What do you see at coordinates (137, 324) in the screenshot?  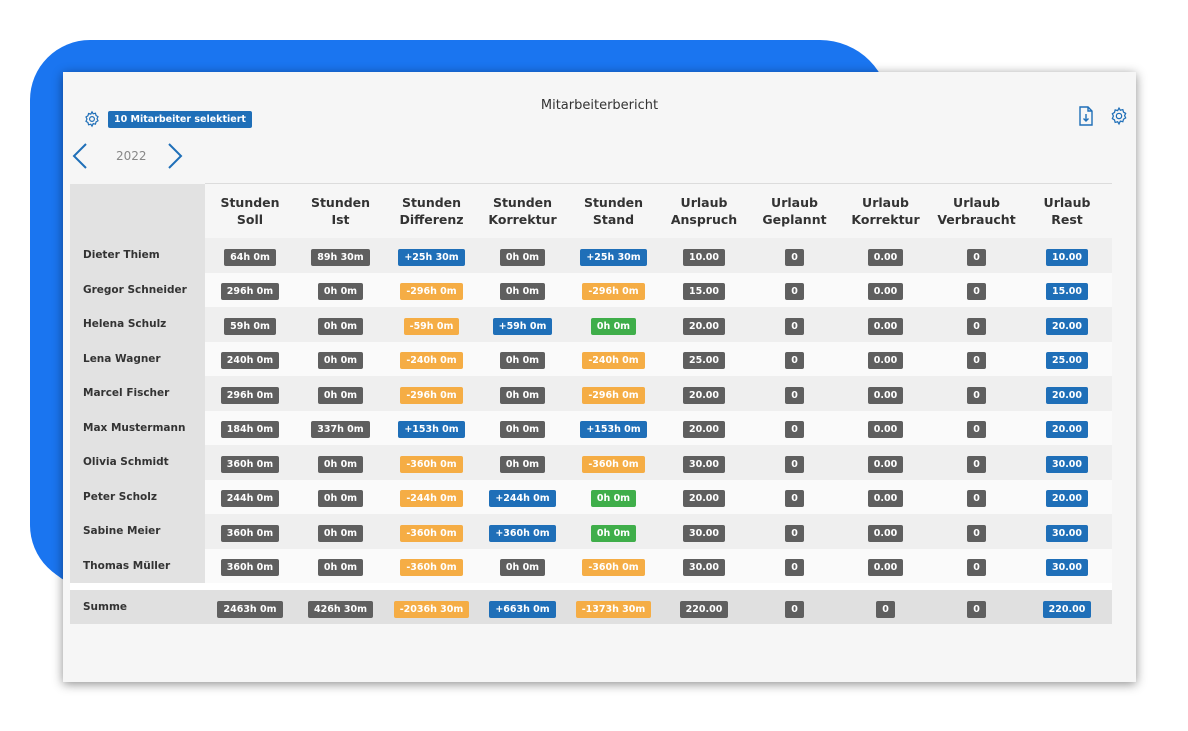 I see `employee-name: Helena Schulz` at bounding box center [137, 324].